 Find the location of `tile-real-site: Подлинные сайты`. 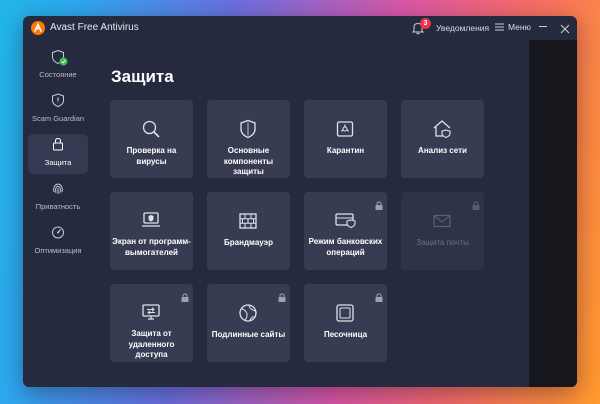

tile-real-site: Подлинные сайты is located at coordinates (248, 323).